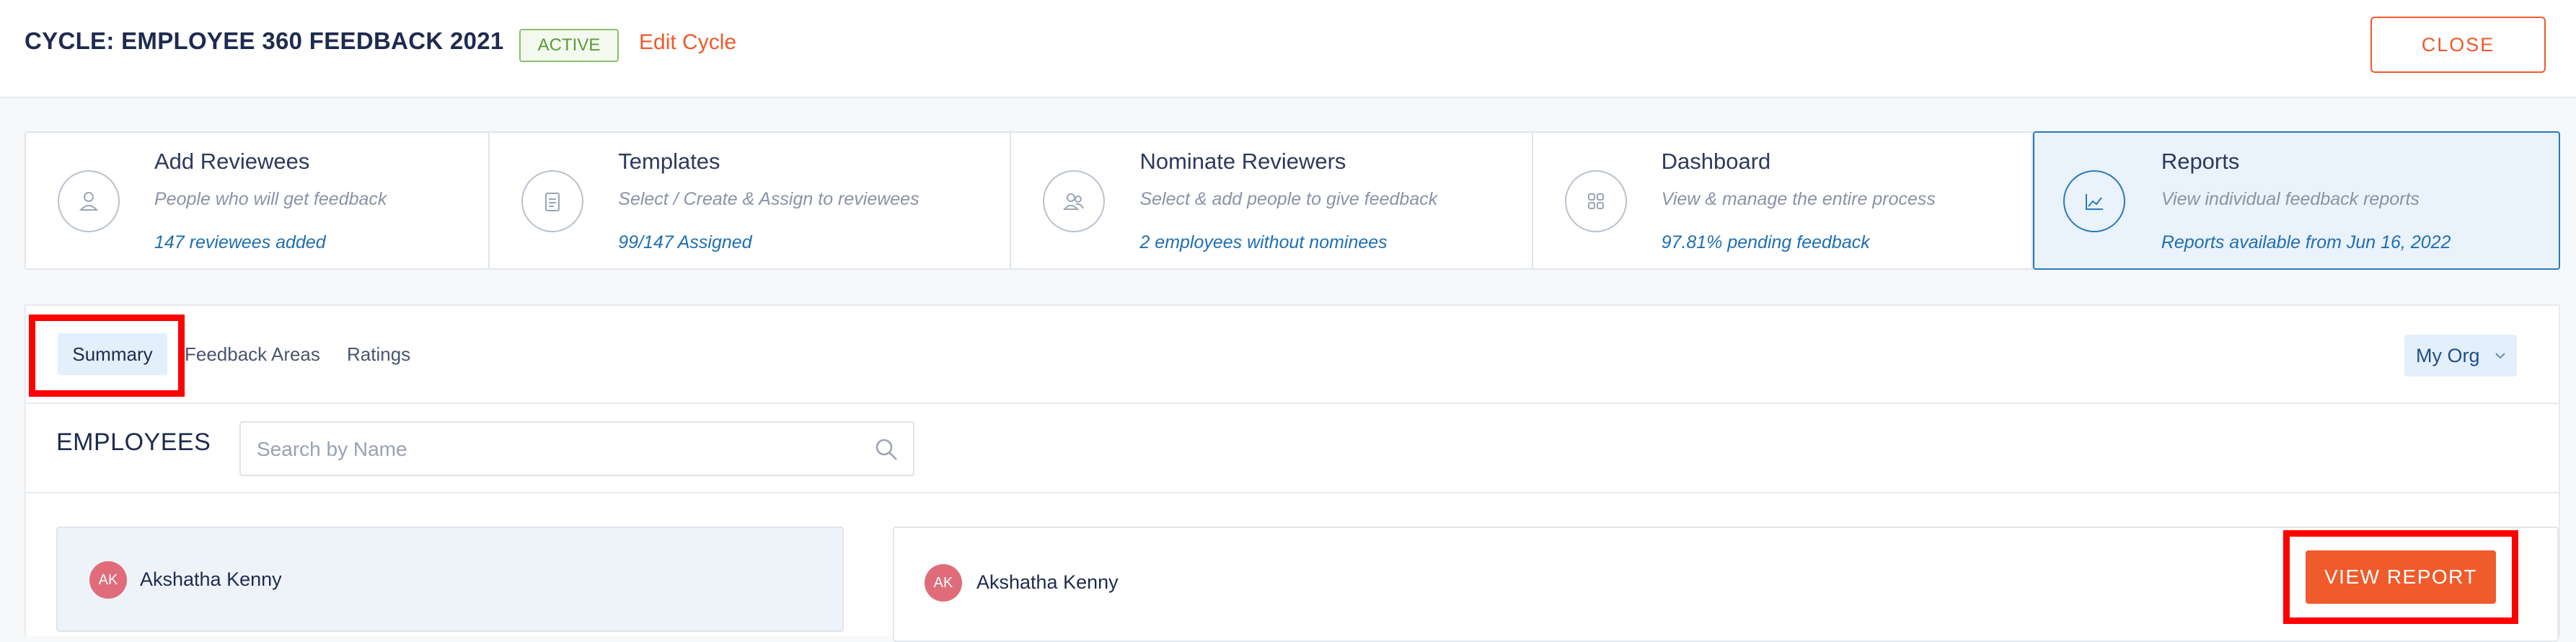 The height and width of the screenshot is (642, 2576). I want to click on step-meta: 97.81% pending feedback, so click(1766, 242).